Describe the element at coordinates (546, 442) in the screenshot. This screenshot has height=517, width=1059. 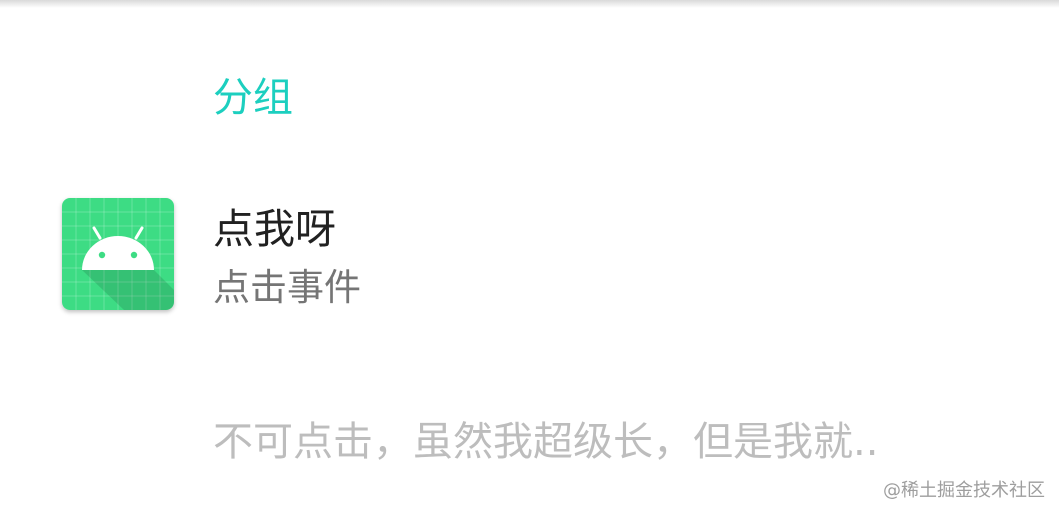
I see `disabled-preference-title: 不可点击，虽然我超级长，但是我就..` at that location.